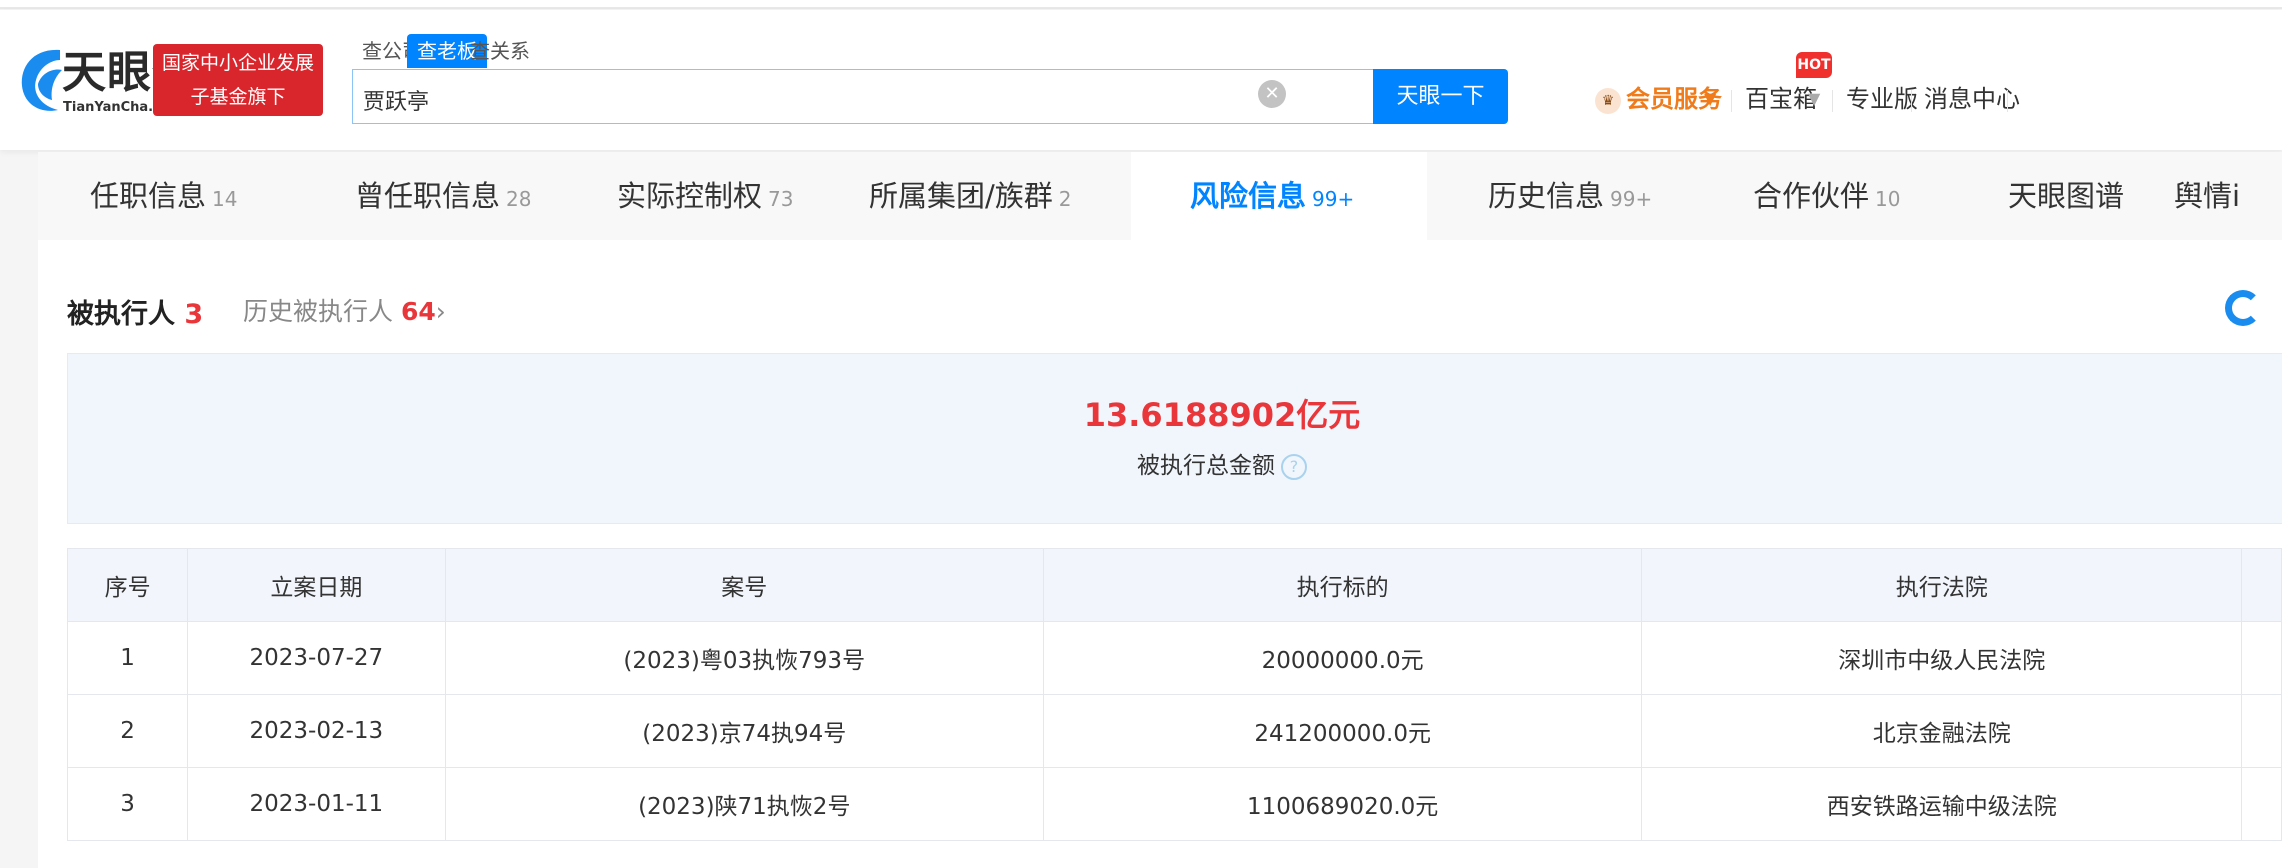 The height and width of the screenshot is (868, 2282). I want to click on column-header: 执行法院, so click(1942, 585).